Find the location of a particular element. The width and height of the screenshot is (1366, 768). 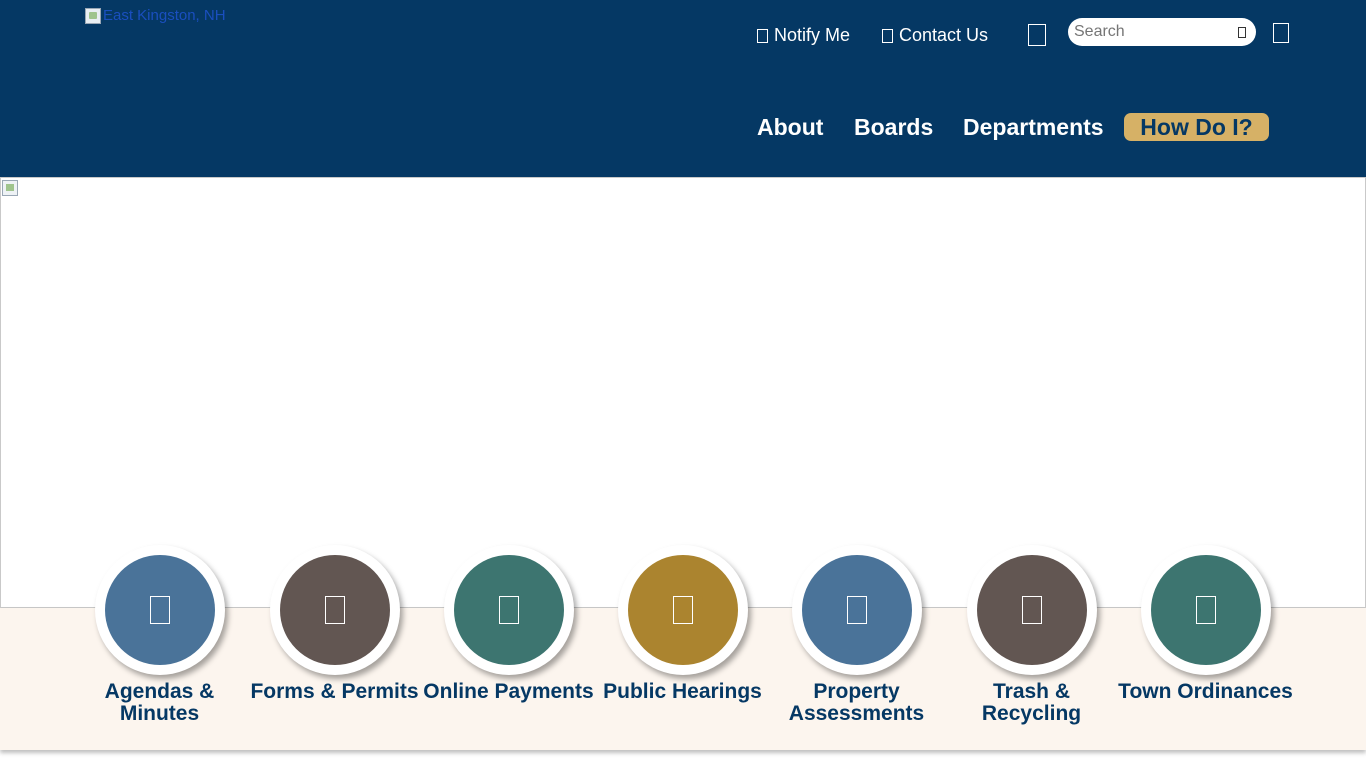

bell-icon is located at coordinates (762, 35).